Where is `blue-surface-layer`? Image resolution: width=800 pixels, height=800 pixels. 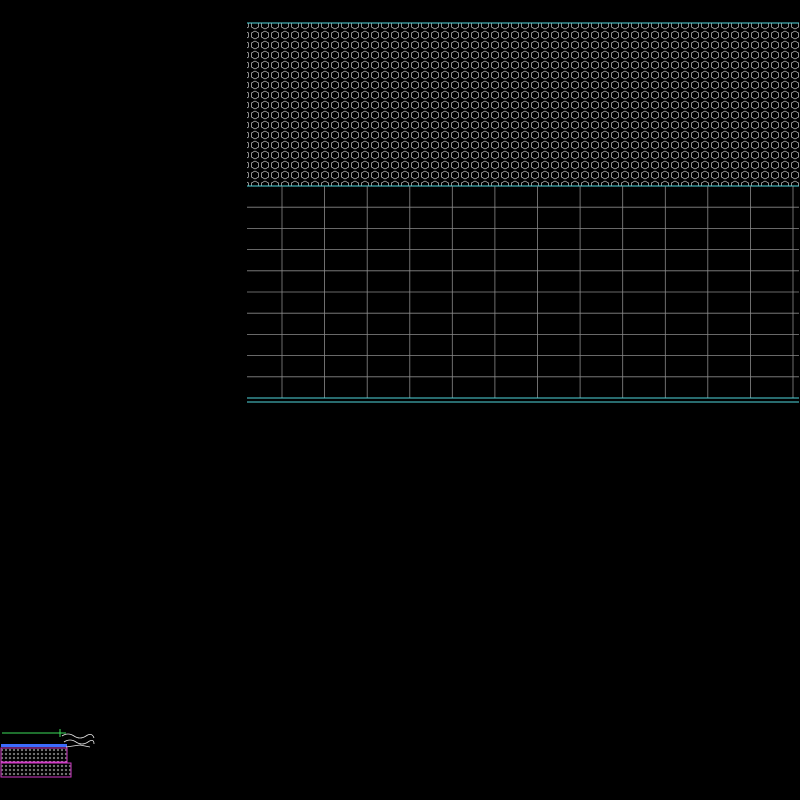
blue-surface-layer is located at coordinates (34, 745).